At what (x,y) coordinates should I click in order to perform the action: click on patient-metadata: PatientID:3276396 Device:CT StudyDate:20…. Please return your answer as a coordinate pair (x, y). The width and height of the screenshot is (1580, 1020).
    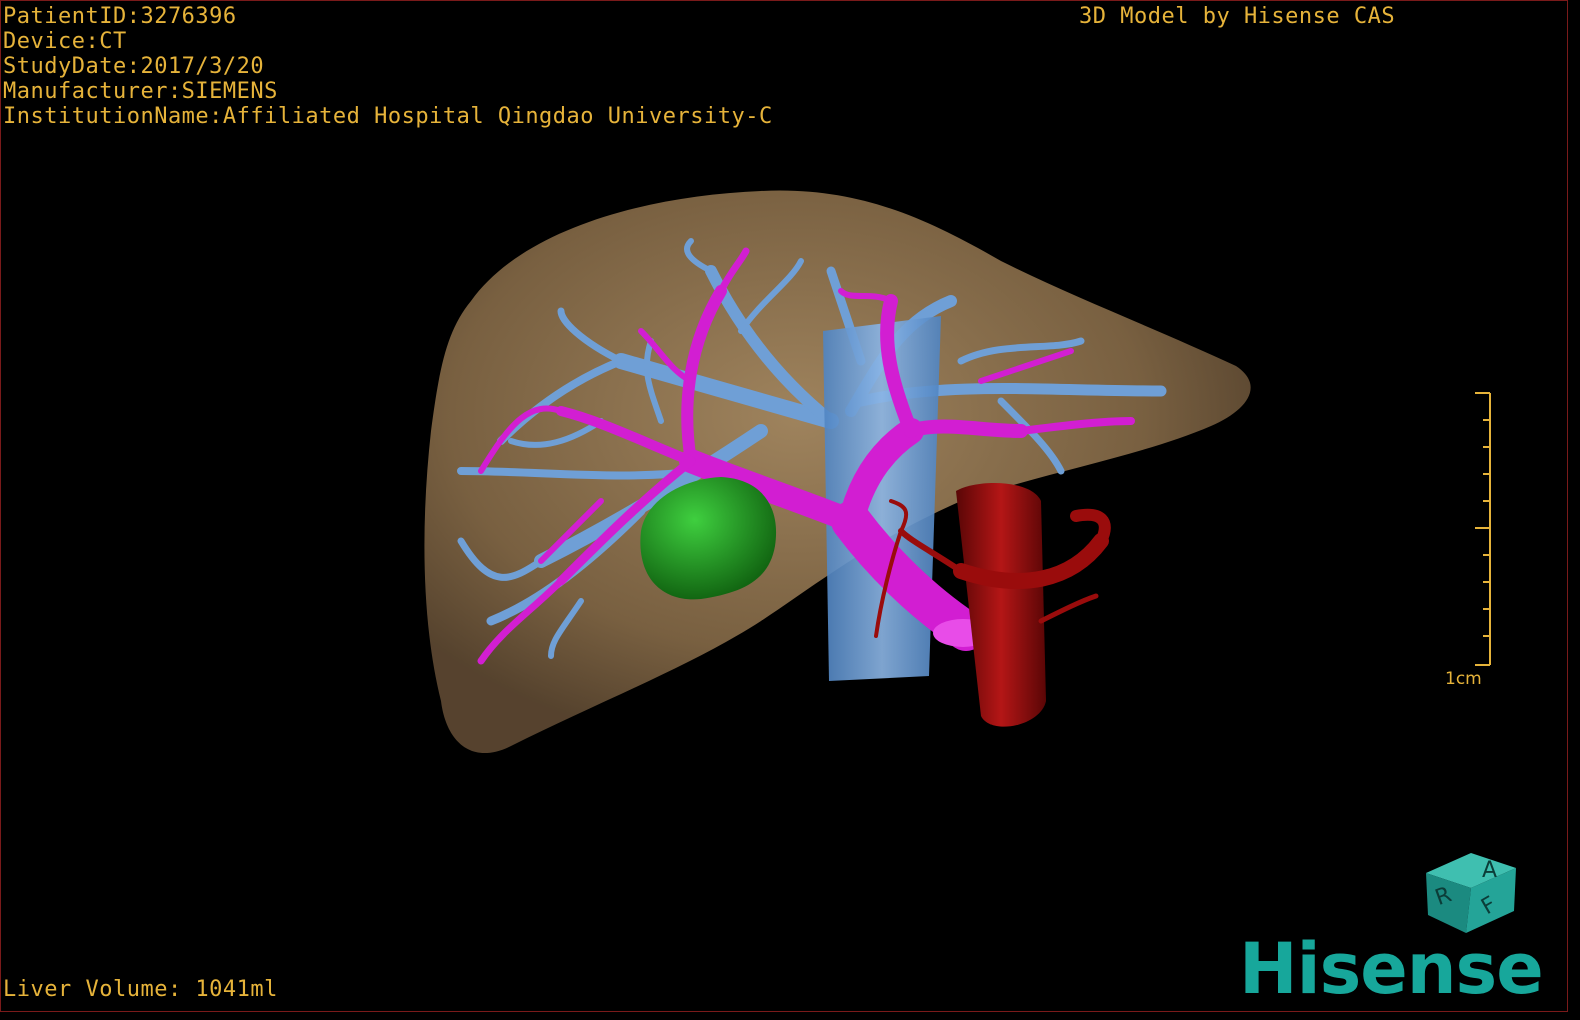
    Looking at the image, I should click on (388, 66).